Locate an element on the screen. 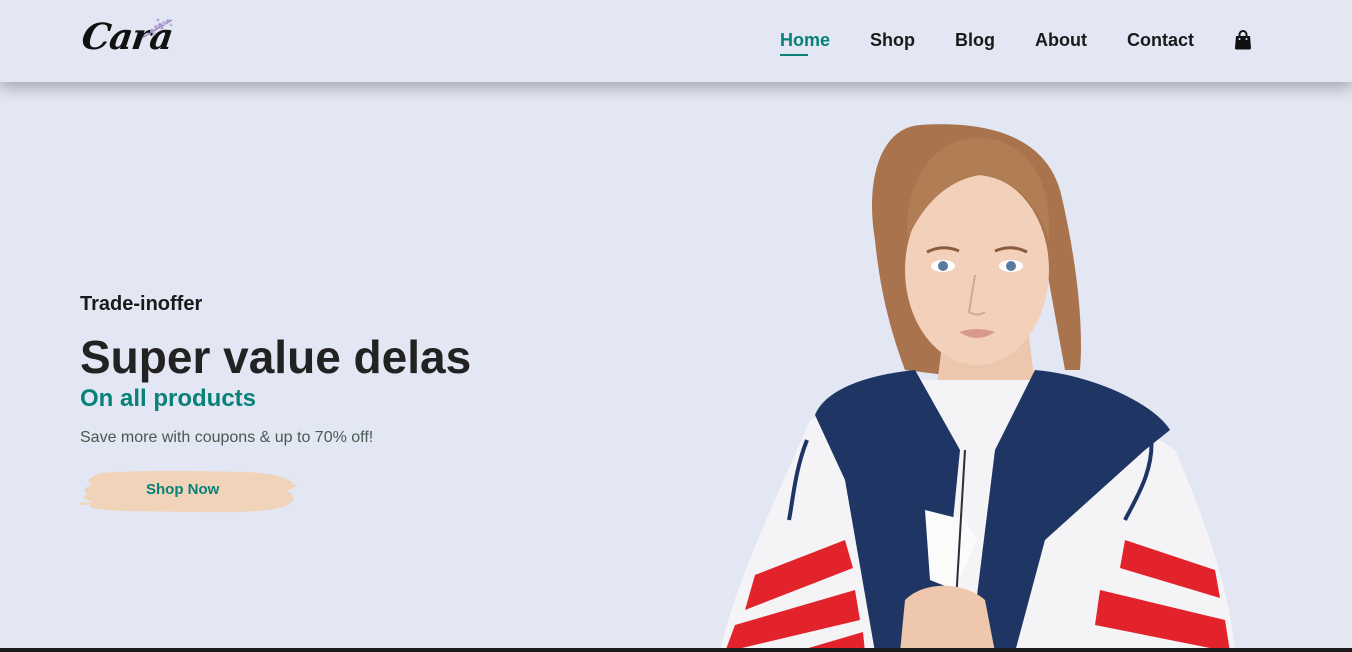 The image size is (1352, 652). nav-item-contact: Contact is located at coordinates (1160, 40).